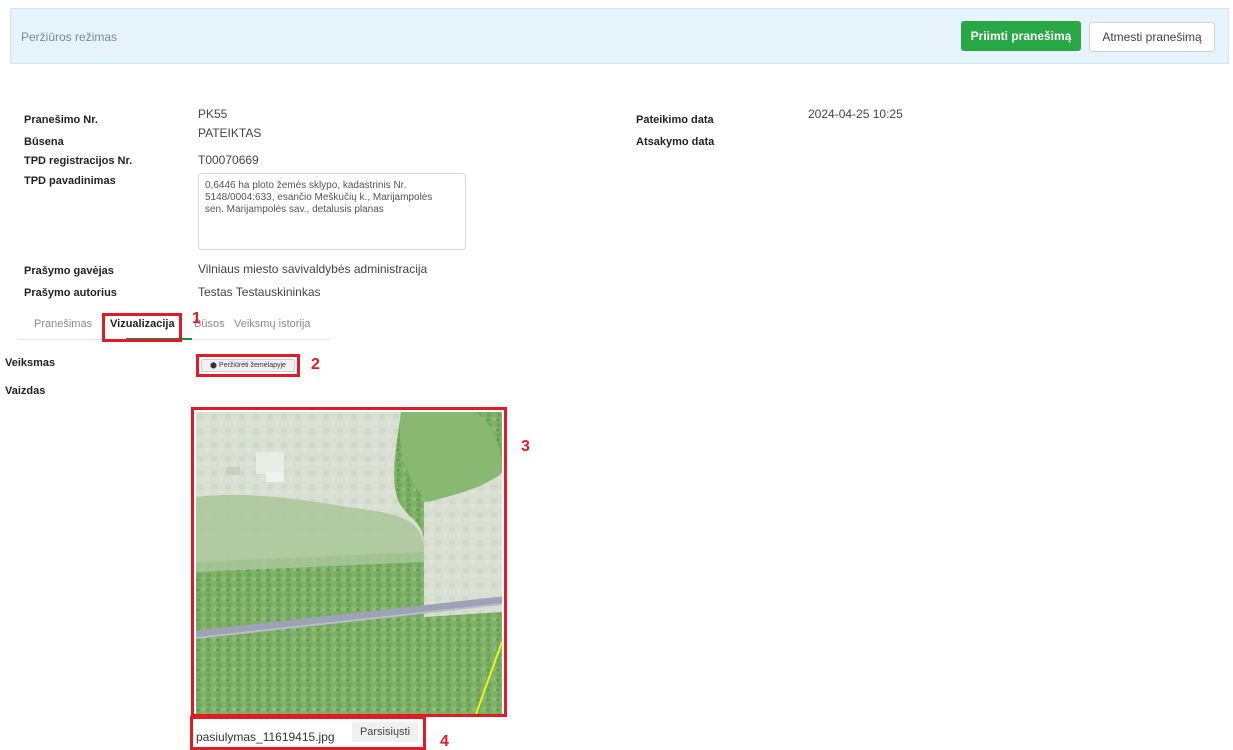 This screenshot has width=1233, height=750. I want to click on author-value: Testas Testauskininkas, so click(259, 292).